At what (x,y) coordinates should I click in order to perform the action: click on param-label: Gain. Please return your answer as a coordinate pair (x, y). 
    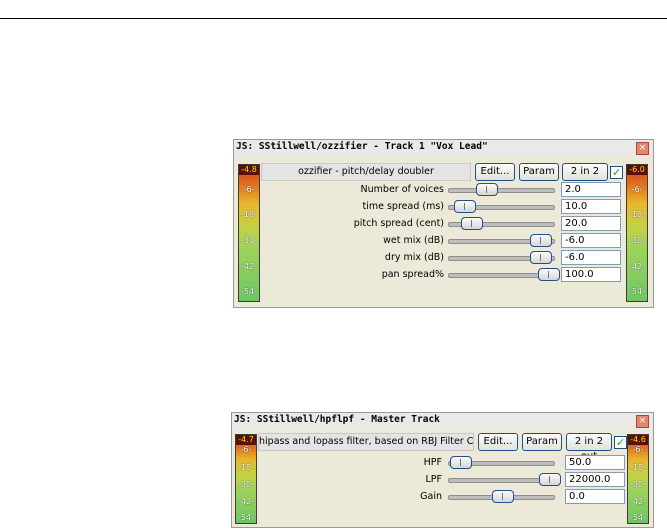
    Looking at the image, I should click on (431, 496).